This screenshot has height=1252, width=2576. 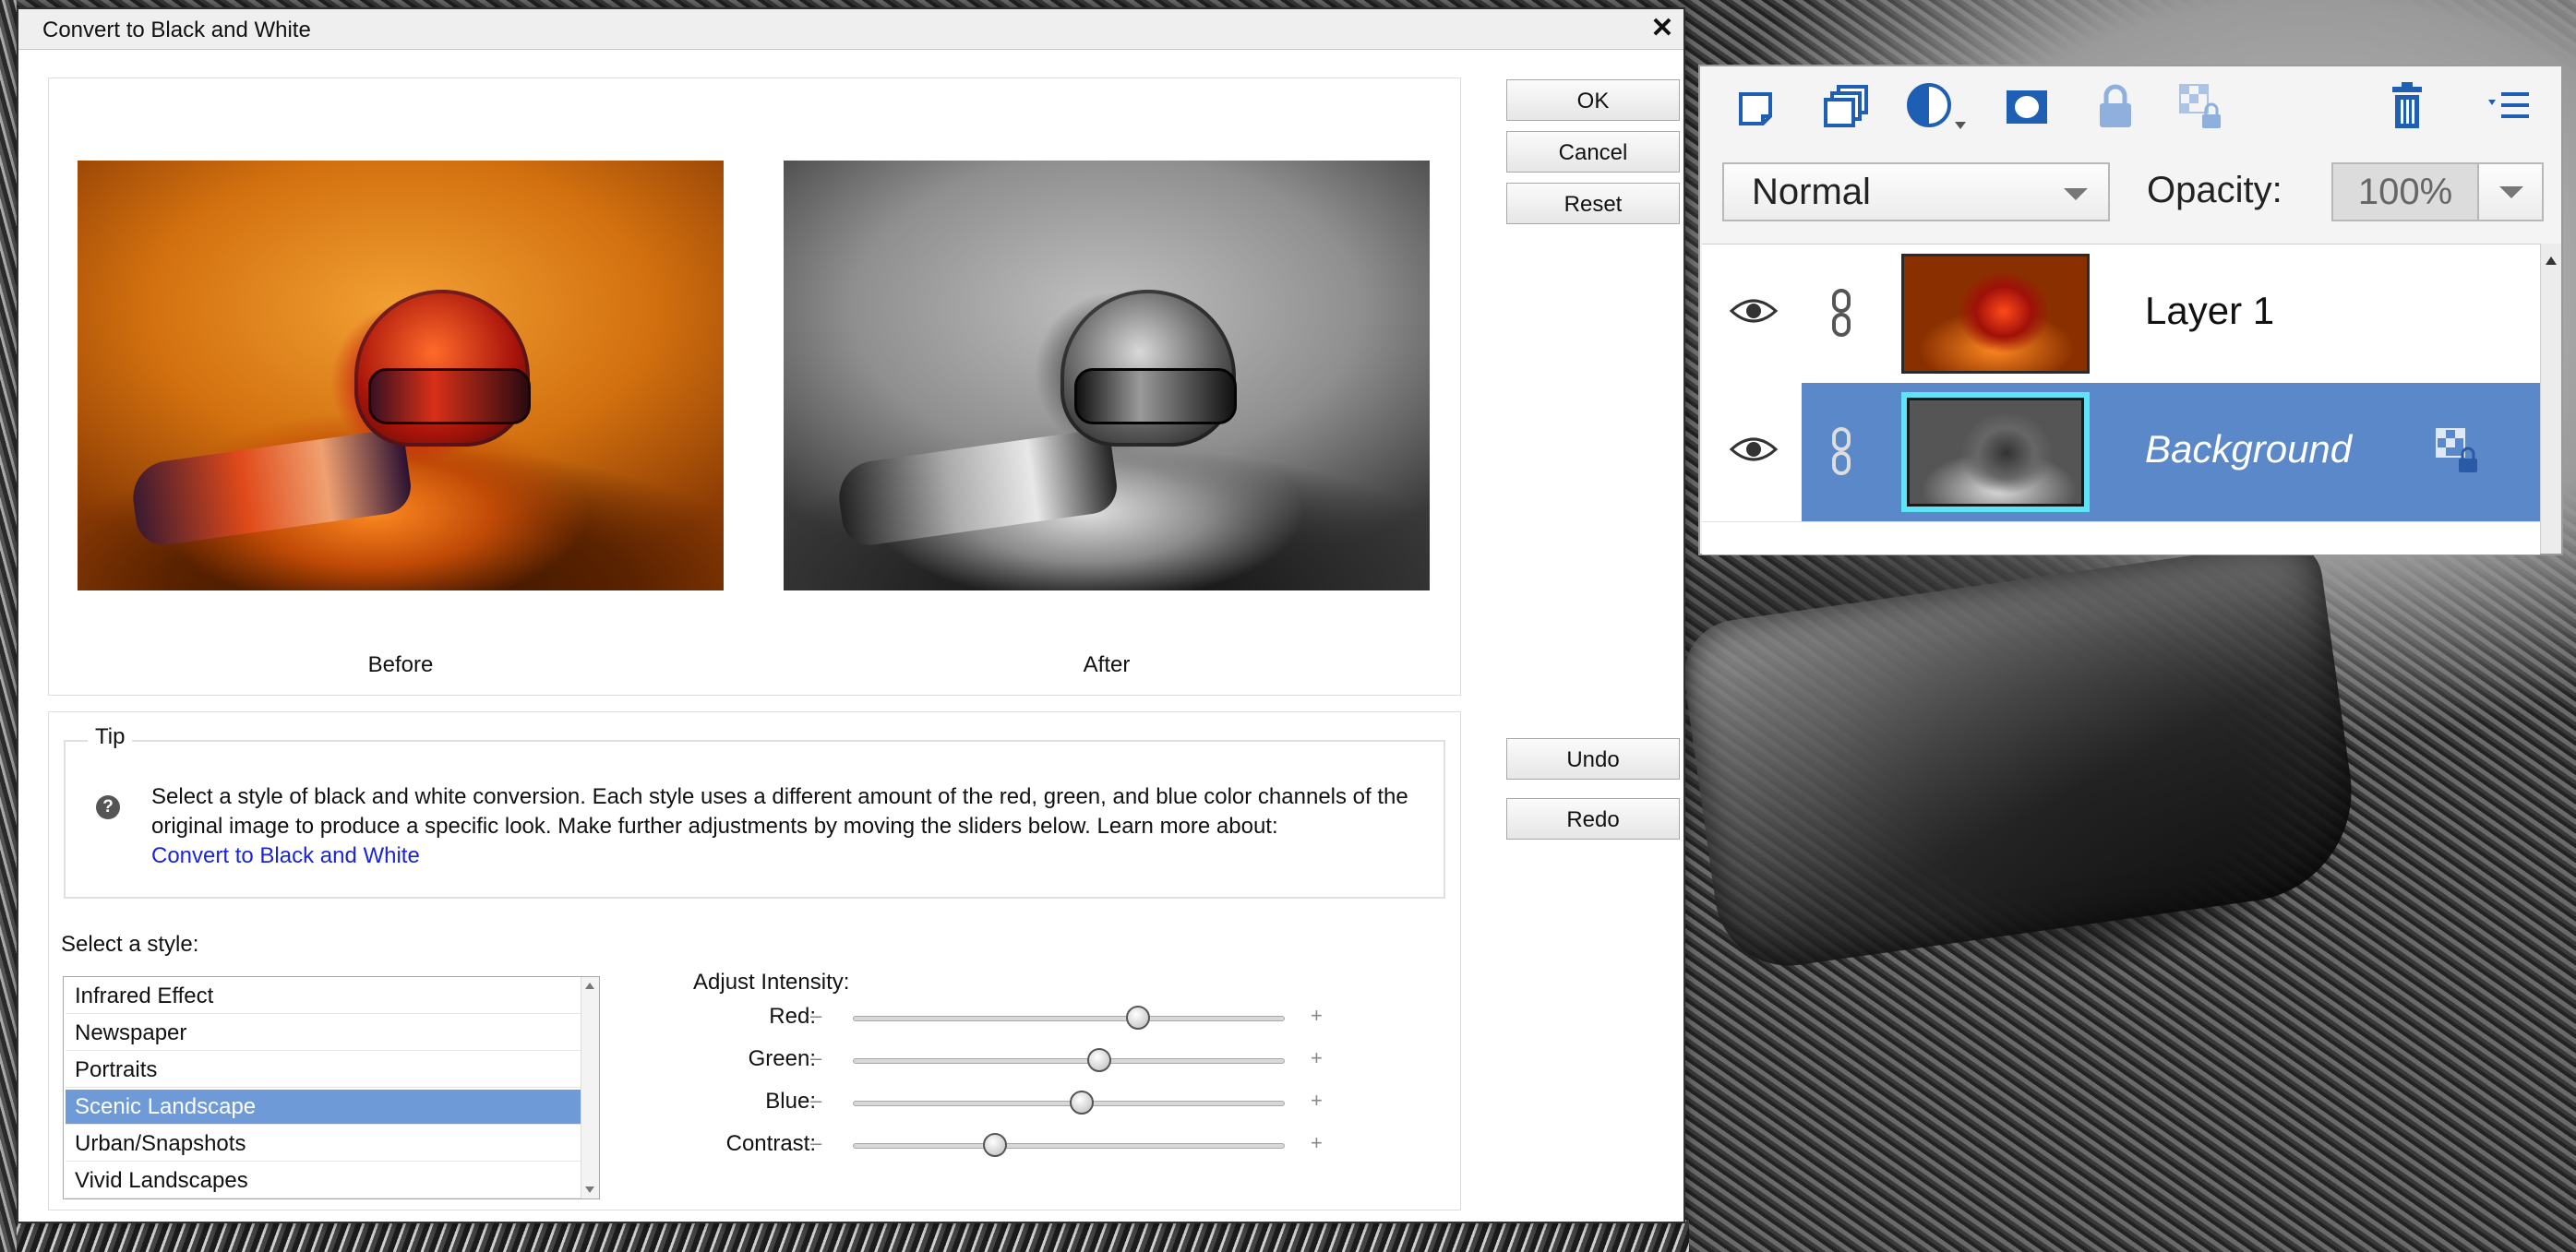 What do you see at coordinates (1137, 1018) in the screenshot?
I see `red-slider-thumb` at bounding box center [1137, 1018].